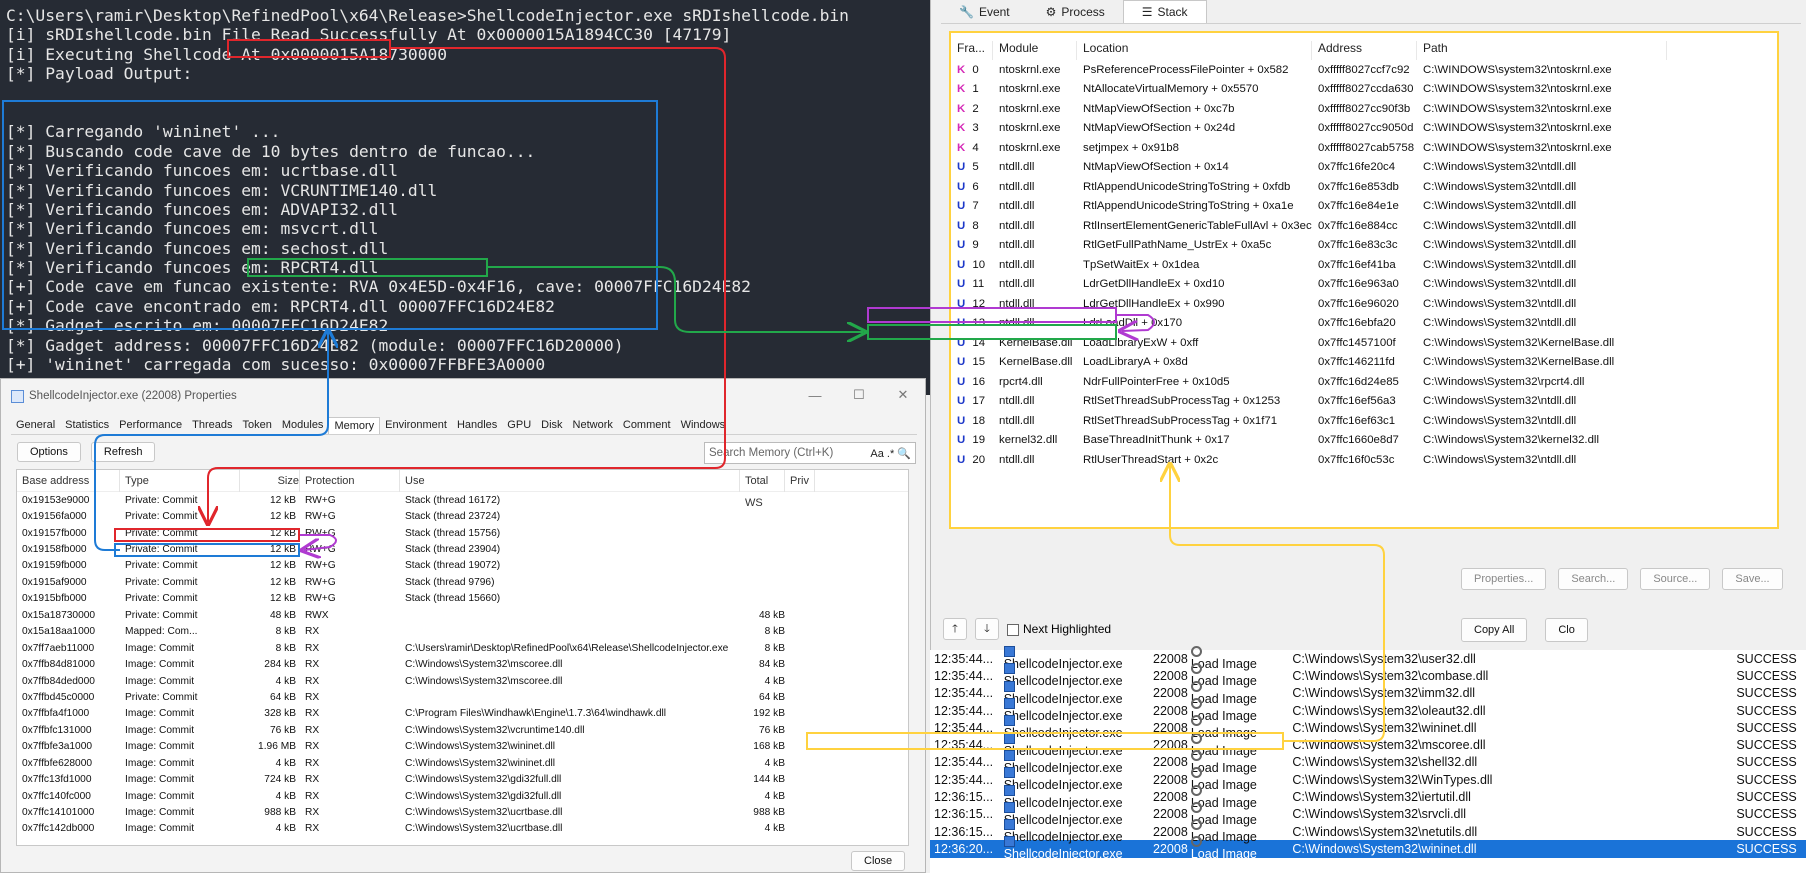  What do you see at coordinates (977, 420) in the screenshot?
I see `frame-number: 18` at bounding box center [977, 420].